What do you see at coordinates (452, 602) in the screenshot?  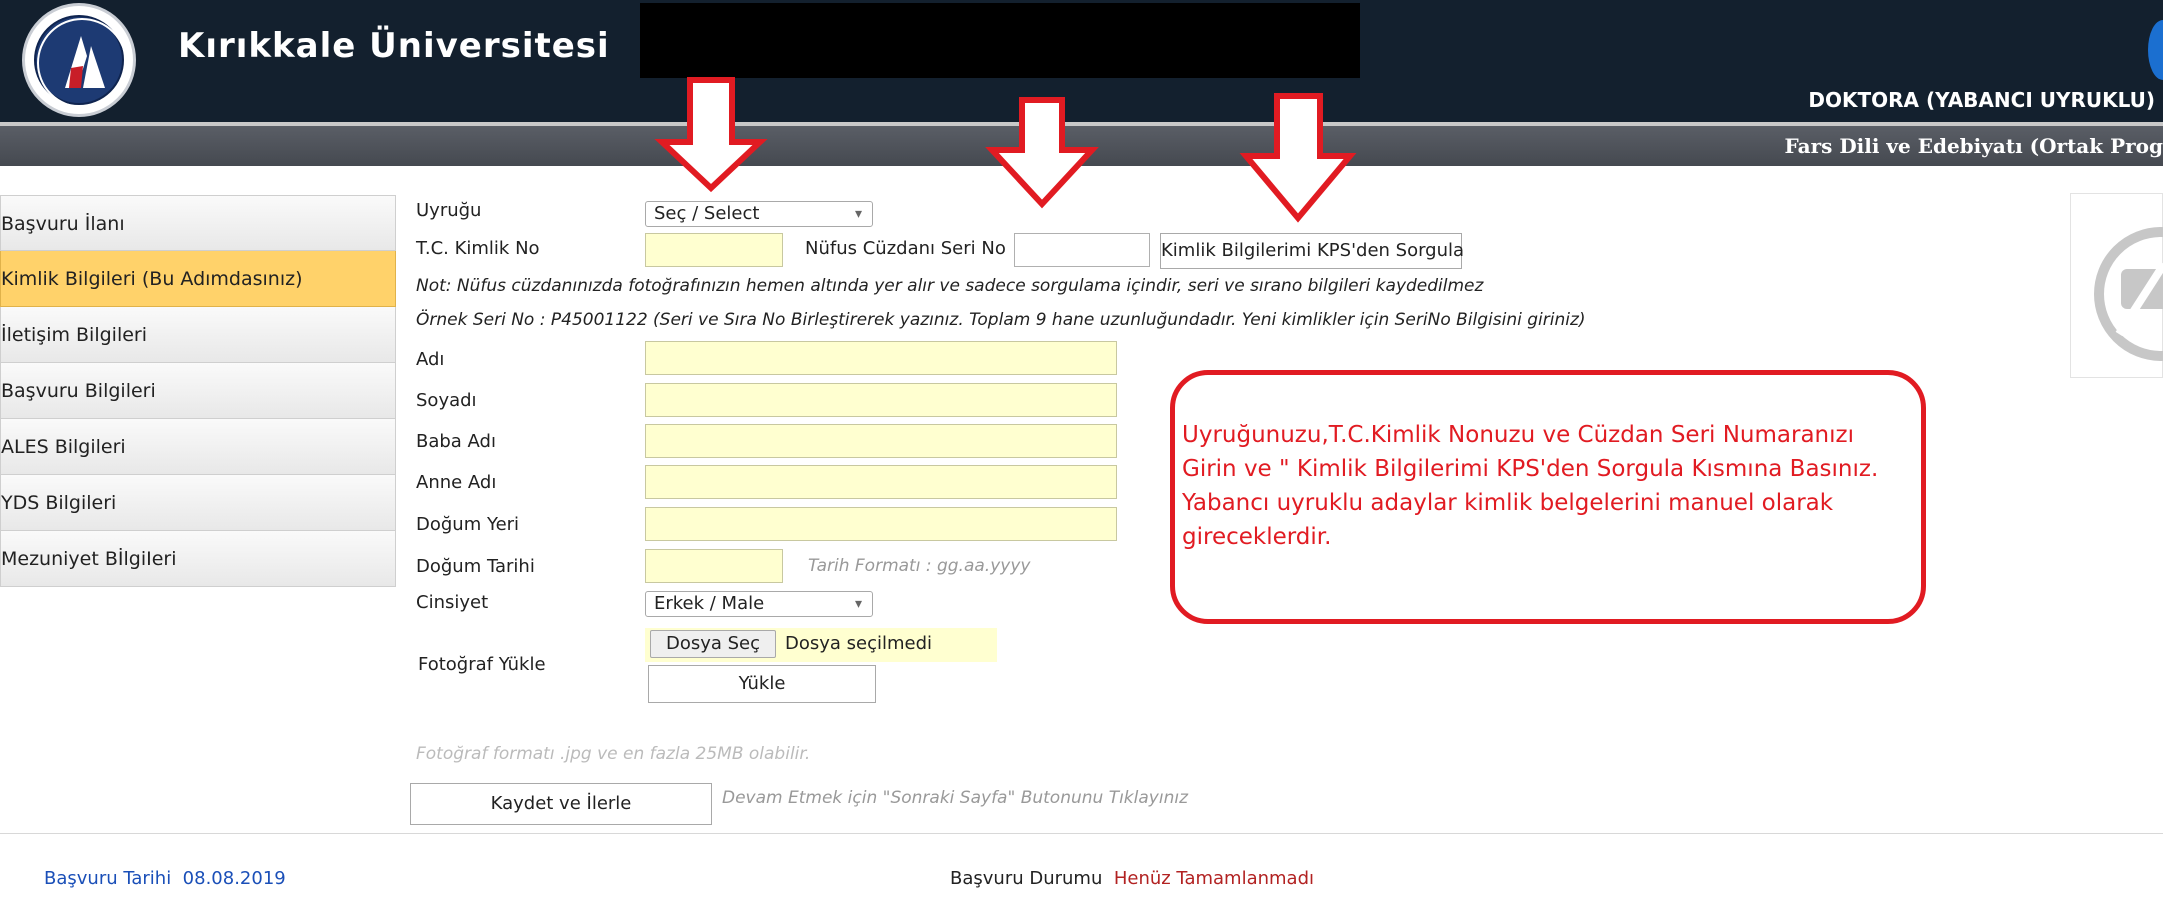 I see `gender-label: Cinsiyet` at bounding box center [452, 602].